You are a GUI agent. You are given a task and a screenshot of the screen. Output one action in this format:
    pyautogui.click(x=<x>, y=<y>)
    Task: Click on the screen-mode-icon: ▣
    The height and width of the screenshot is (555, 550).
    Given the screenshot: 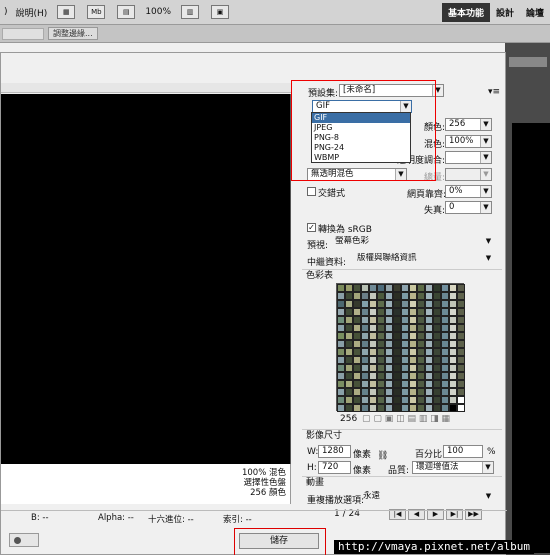 What is the action you would take?
    pyautogui.click(x=220, y=12)
    